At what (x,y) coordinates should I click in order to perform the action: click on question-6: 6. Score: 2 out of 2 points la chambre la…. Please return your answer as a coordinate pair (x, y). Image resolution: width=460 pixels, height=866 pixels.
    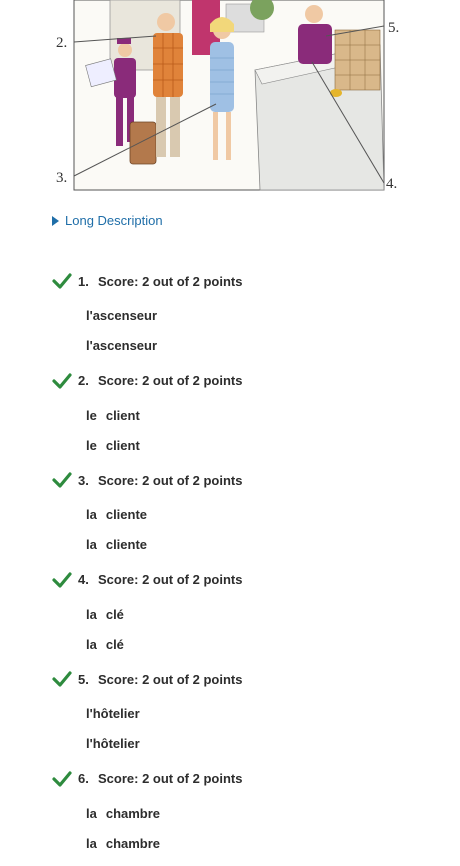
    Looking at the image, I should click on (230, 816).